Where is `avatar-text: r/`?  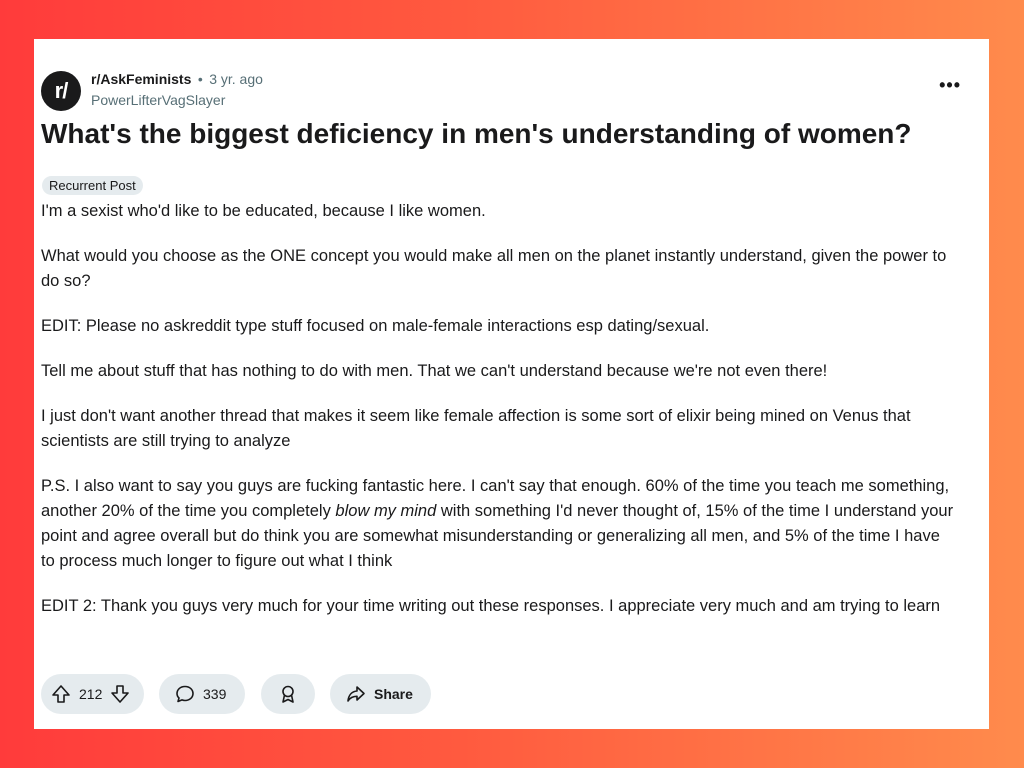 avatar-text: r/ is located at coordinates (61, 90).